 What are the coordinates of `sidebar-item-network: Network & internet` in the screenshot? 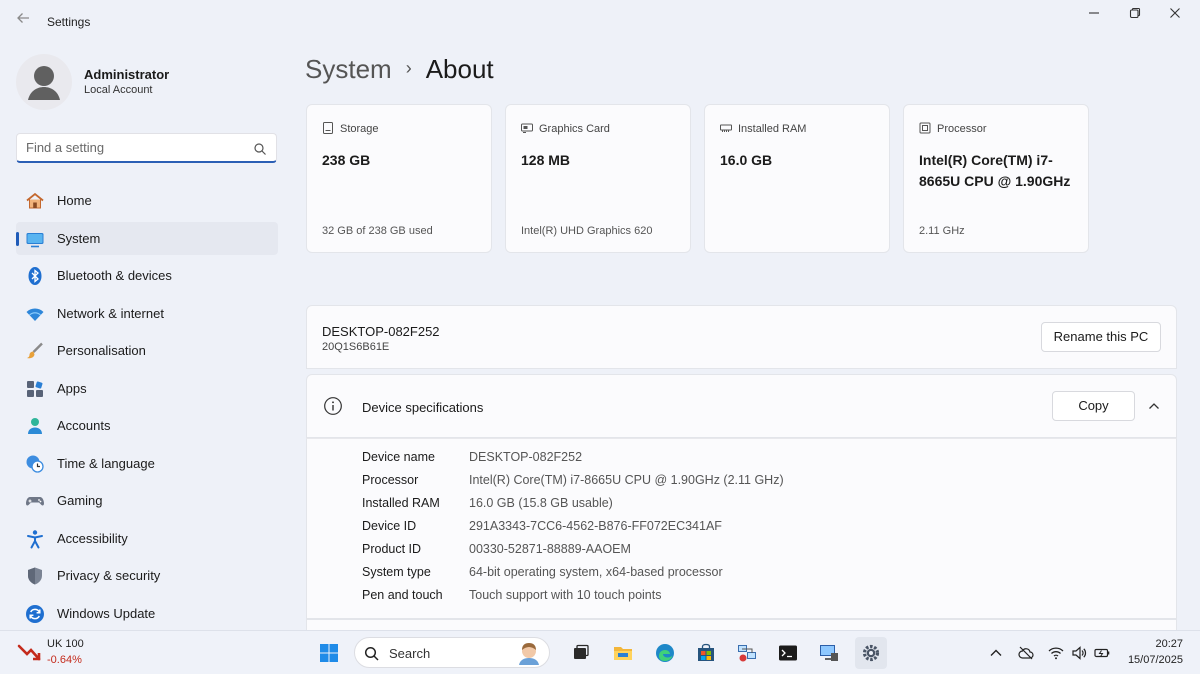 It's located at (147, 313).